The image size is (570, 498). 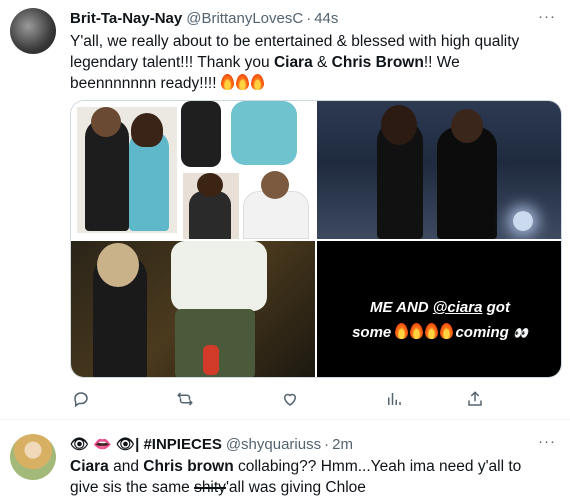 I want to click on user-handle: @shyquariuss, so click(x=273, y=444).